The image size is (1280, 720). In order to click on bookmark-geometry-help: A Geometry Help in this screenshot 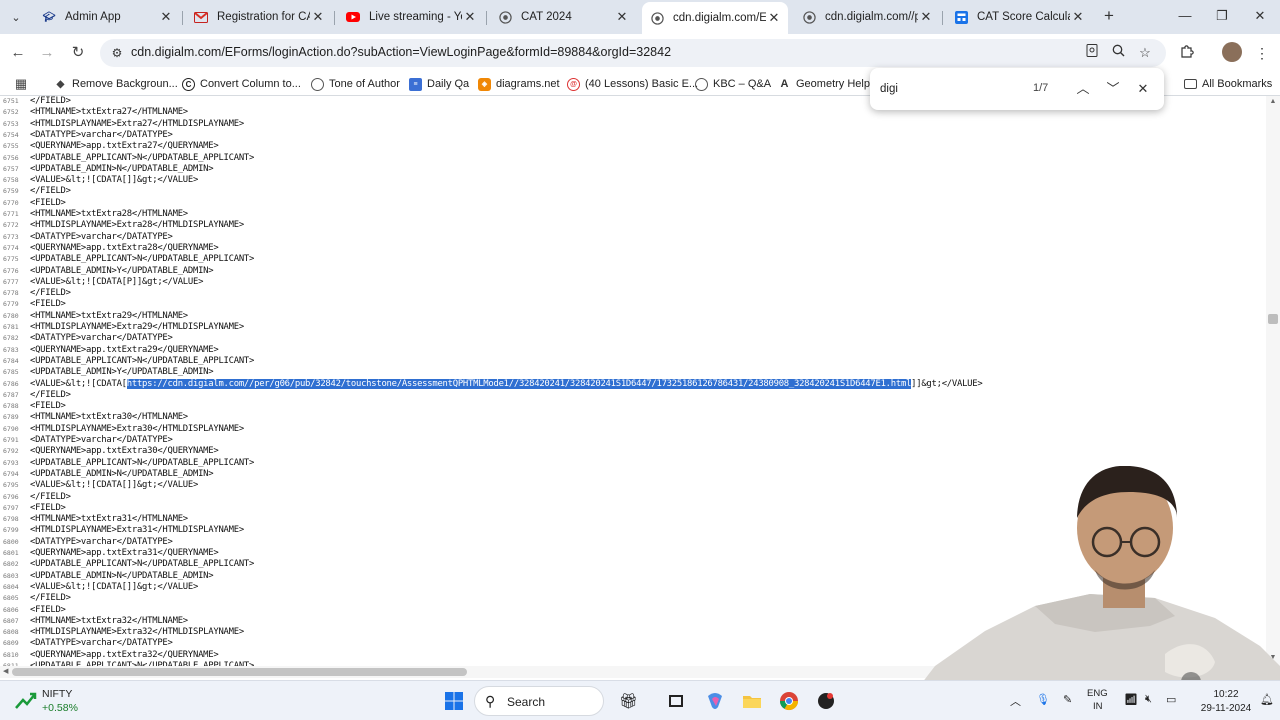, I will do `click(824, 84)`.